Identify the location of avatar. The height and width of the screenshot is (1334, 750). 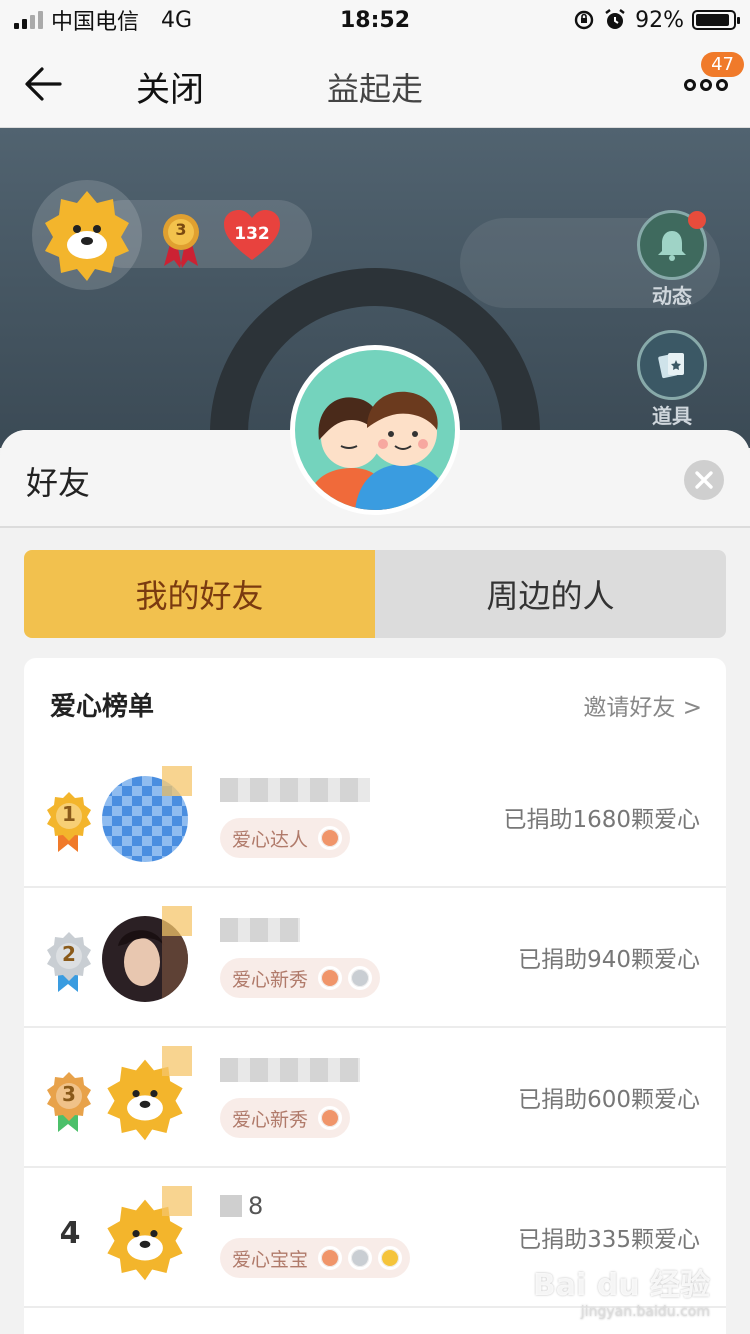
(87, 235).